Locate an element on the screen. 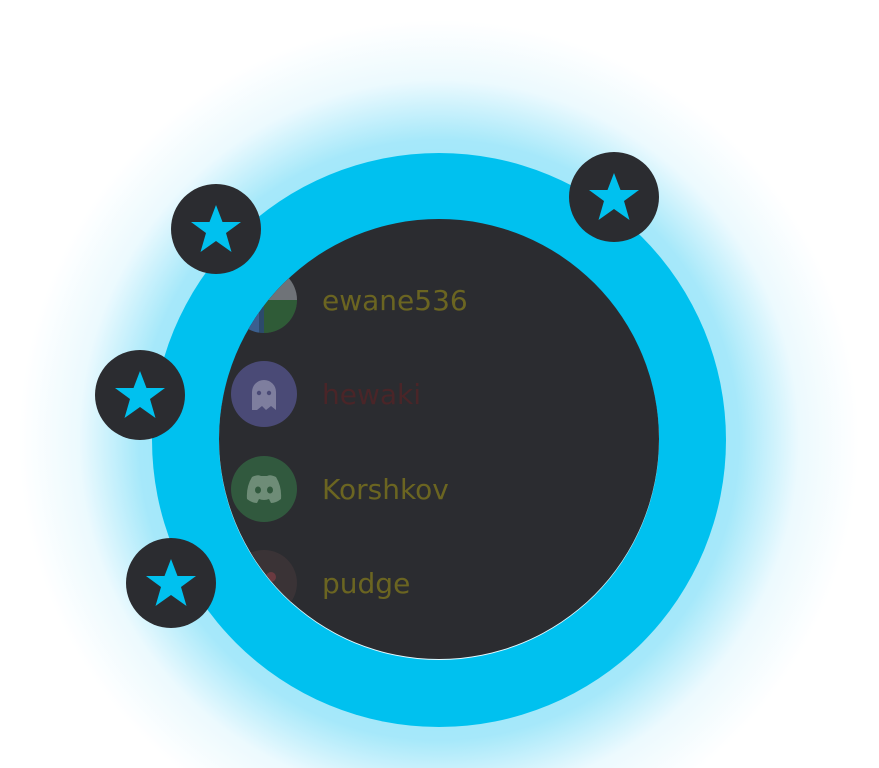  username: hewaki is located at coordinates (372, 394).